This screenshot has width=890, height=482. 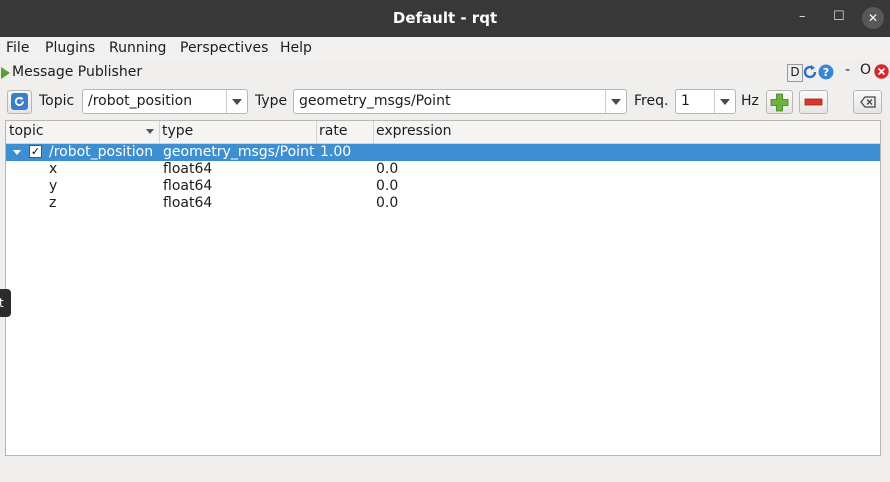 What do you see at coordinates (296, 48) in the screenshot?
I see `menu-help: Help` at bounding box center [296, 48].